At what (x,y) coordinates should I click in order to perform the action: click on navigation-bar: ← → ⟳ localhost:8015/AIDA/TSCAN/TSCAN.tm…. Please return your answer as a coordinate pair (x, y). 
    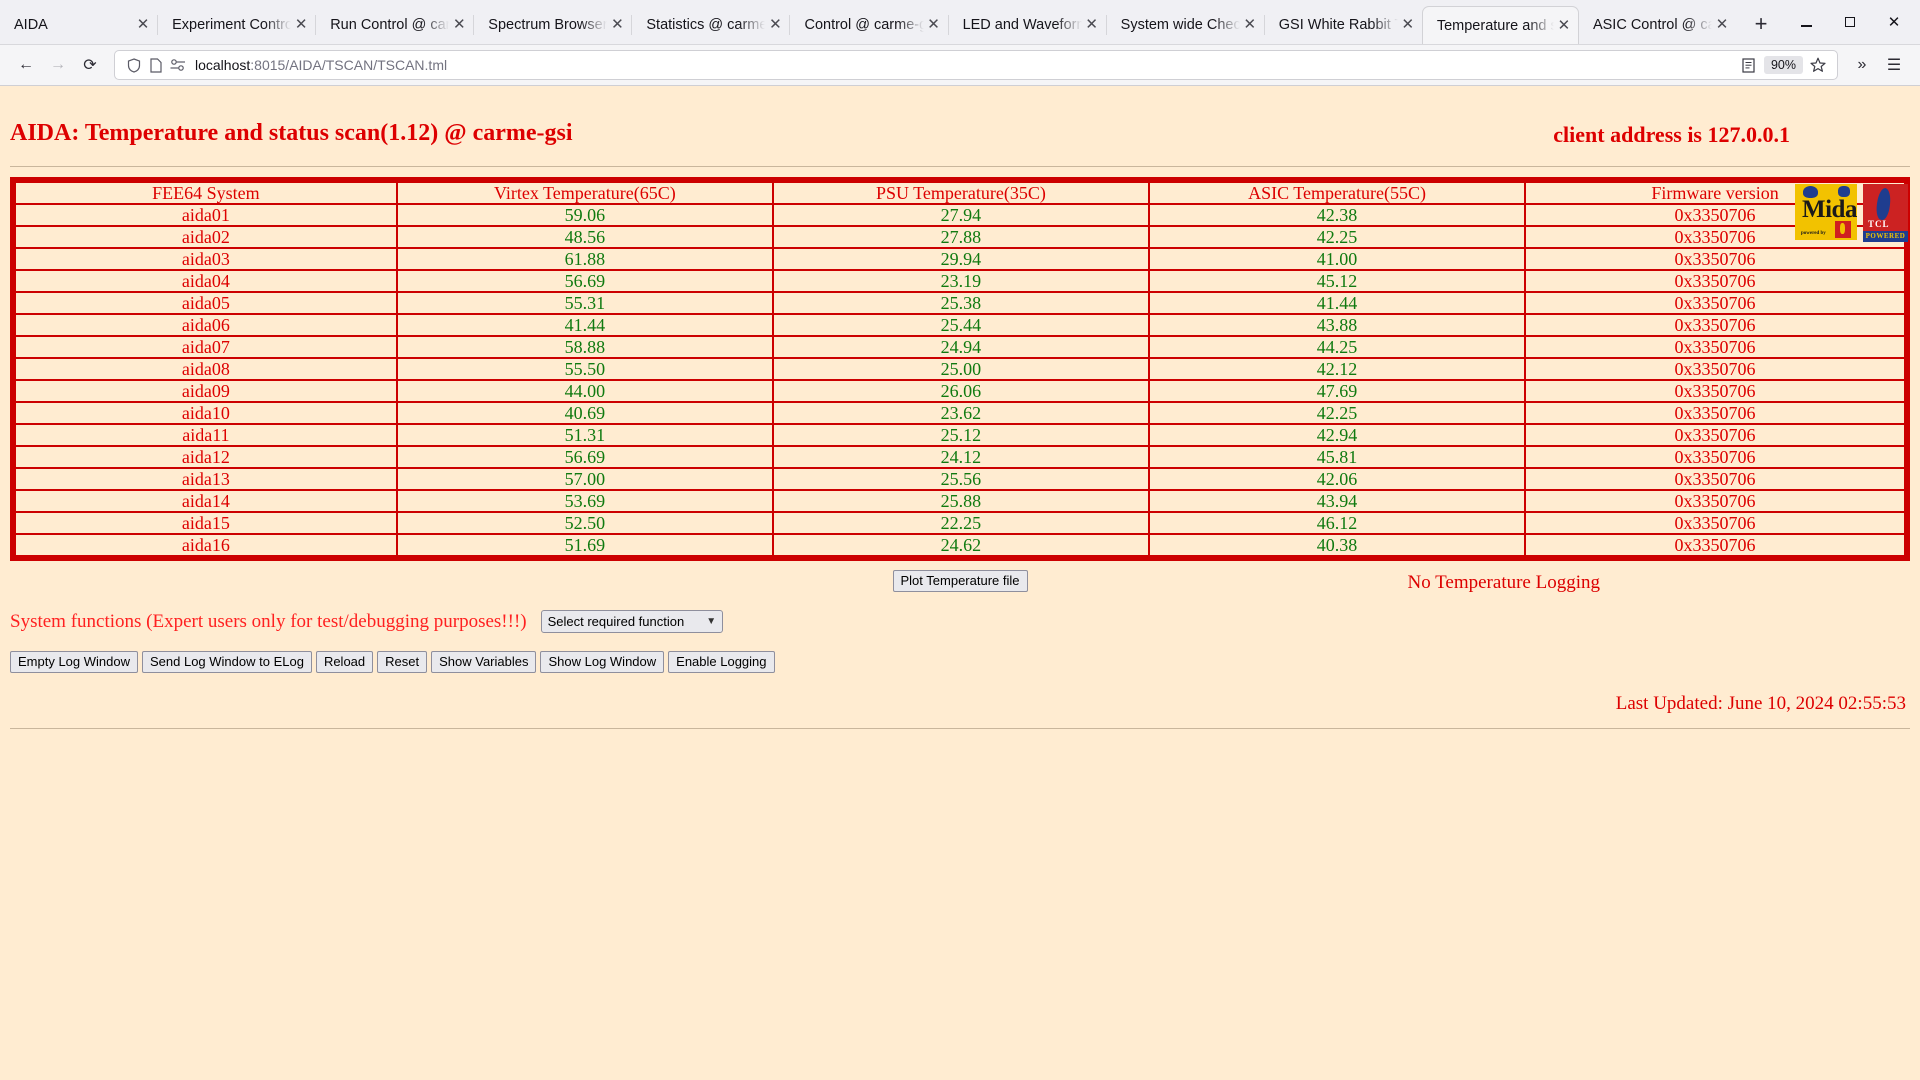
    Looking at the image, I should click on (960, 65).